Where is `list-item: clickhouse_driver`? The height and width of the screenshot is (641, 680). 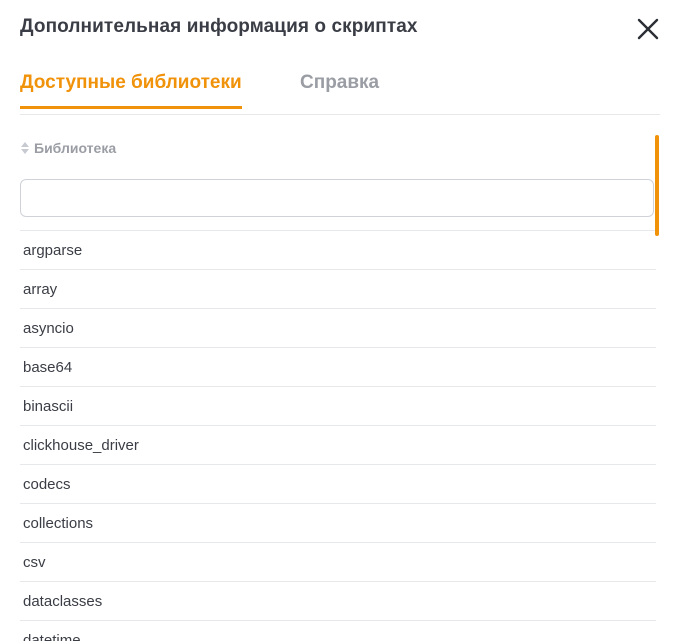 list-item: clickhouse_driver is located at coordinates (338, 445).